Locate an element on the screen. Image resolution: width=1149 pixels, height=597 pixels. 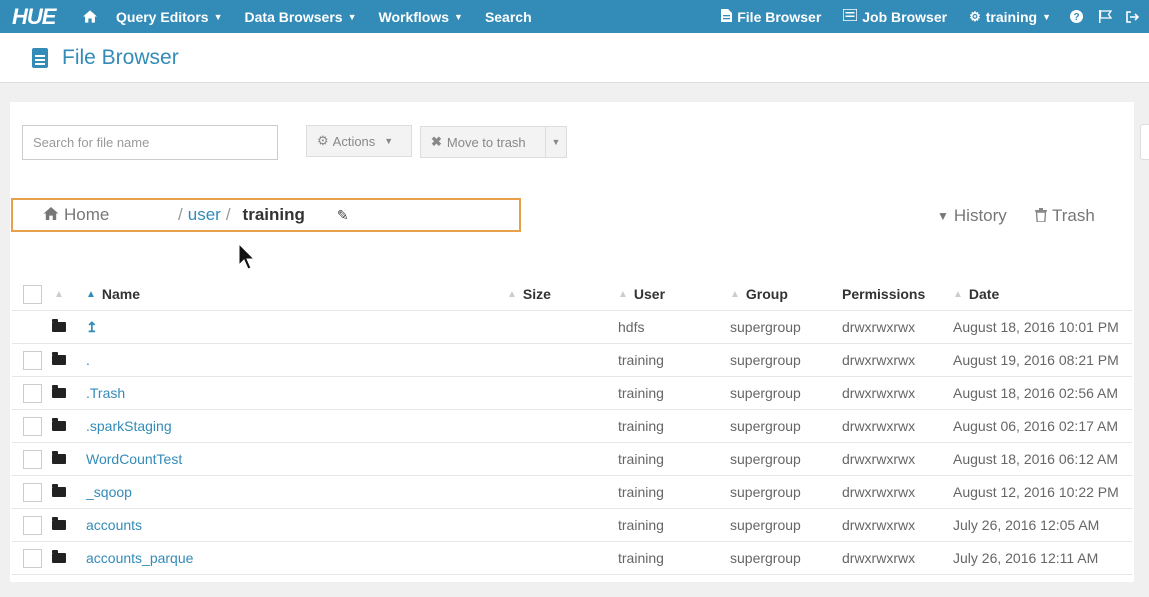
file-name-link: _sqoop is located at coordinates (109, 492).